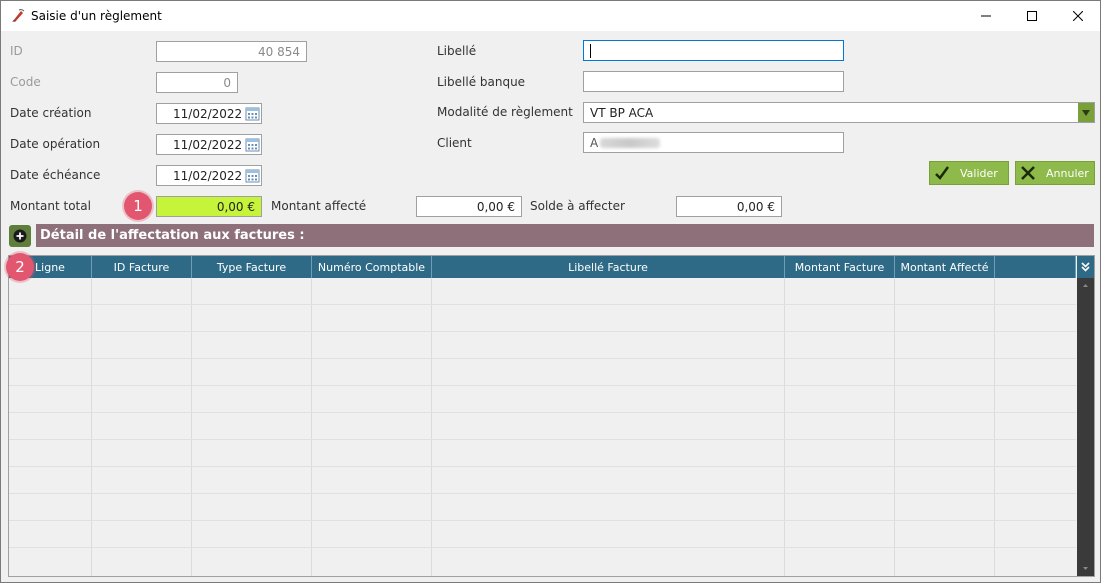  I want to click on minimize-button, so click(986, 16).